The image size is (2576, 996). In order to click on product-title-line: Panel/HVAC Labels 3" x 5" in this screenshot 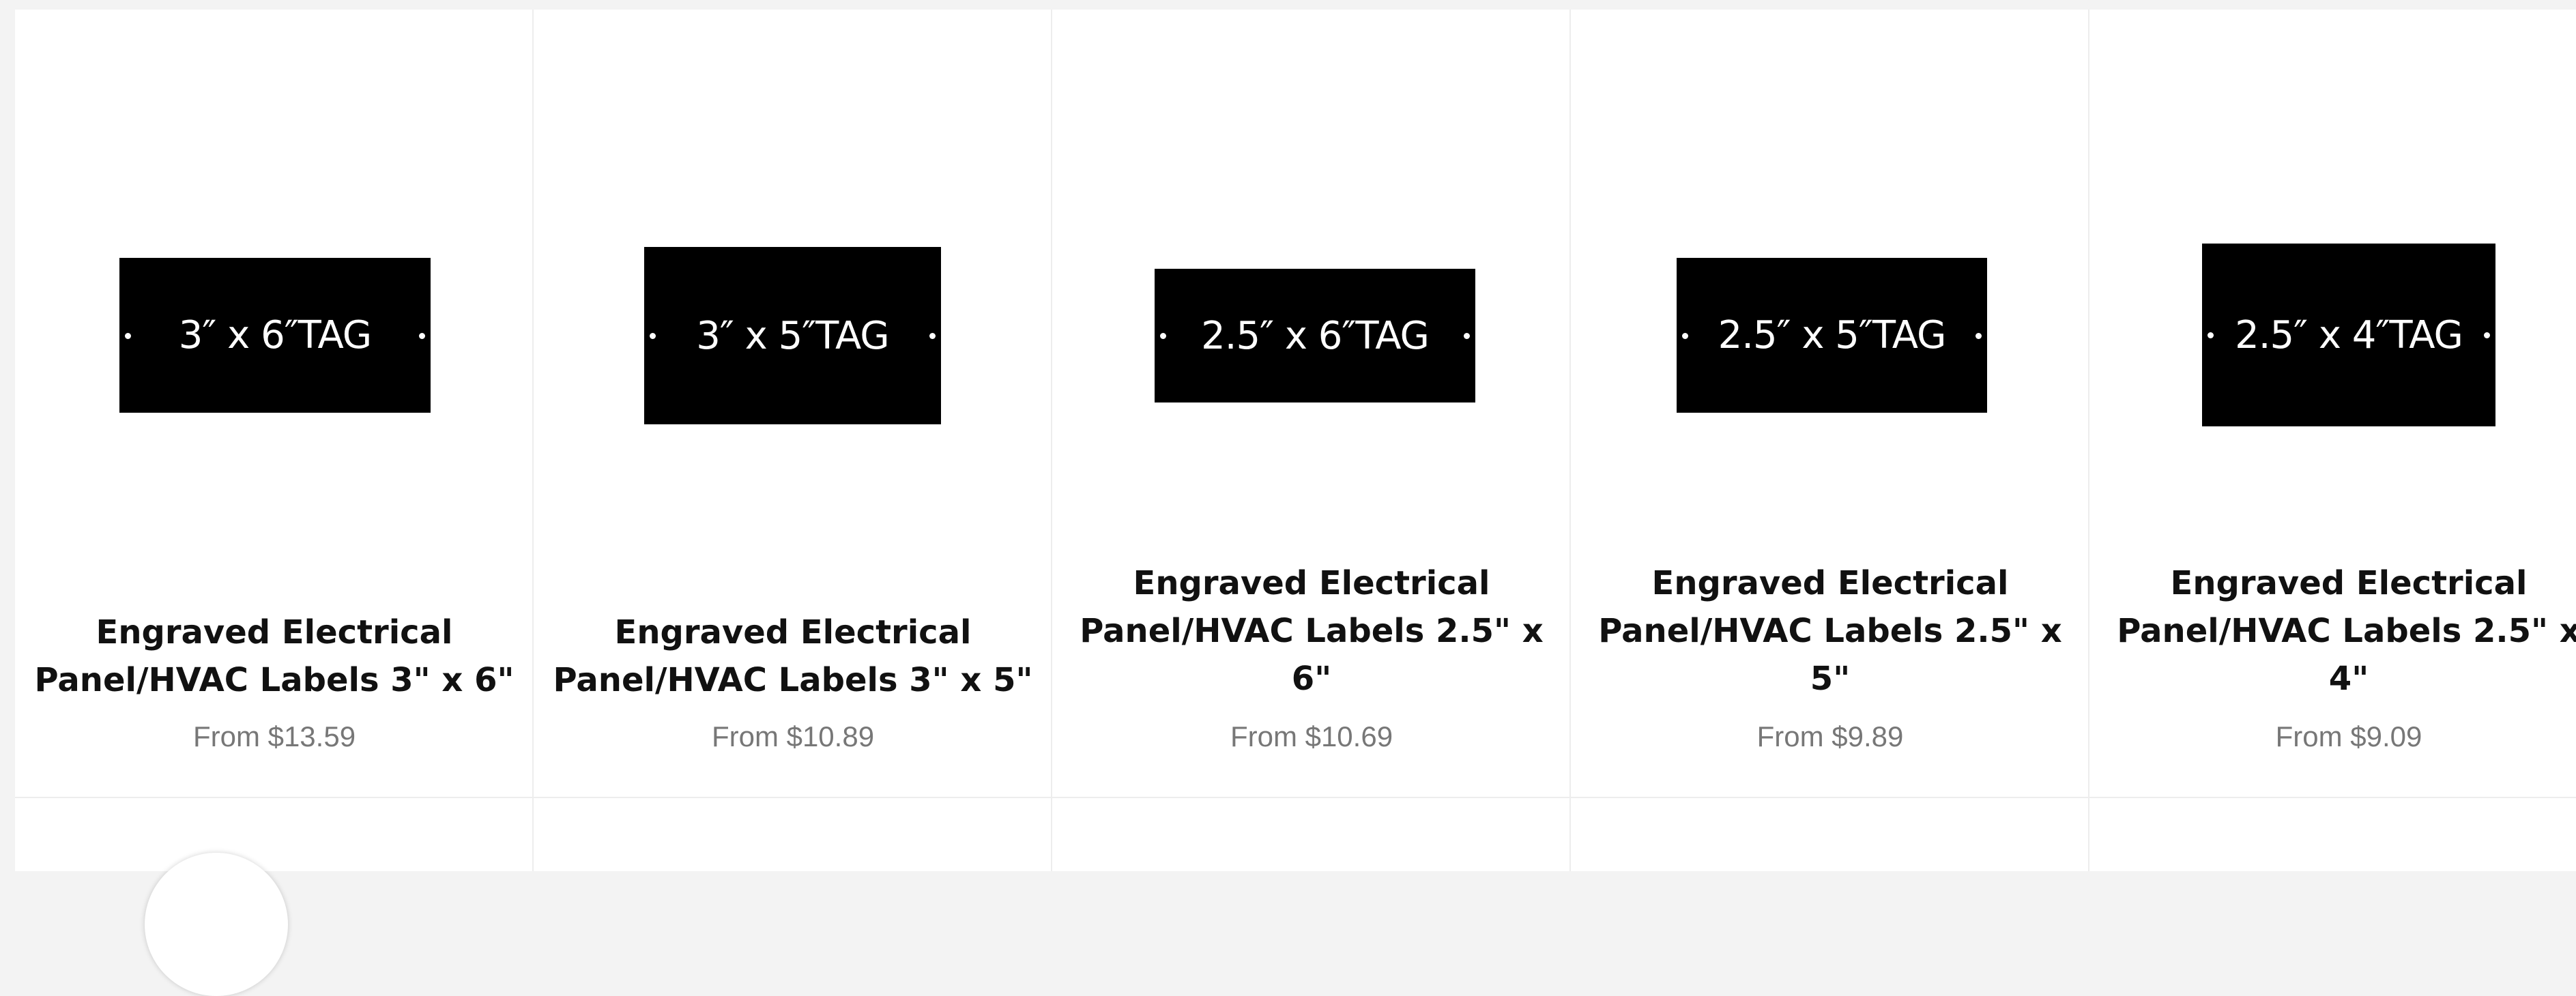, I will do `click(793, 680)`.